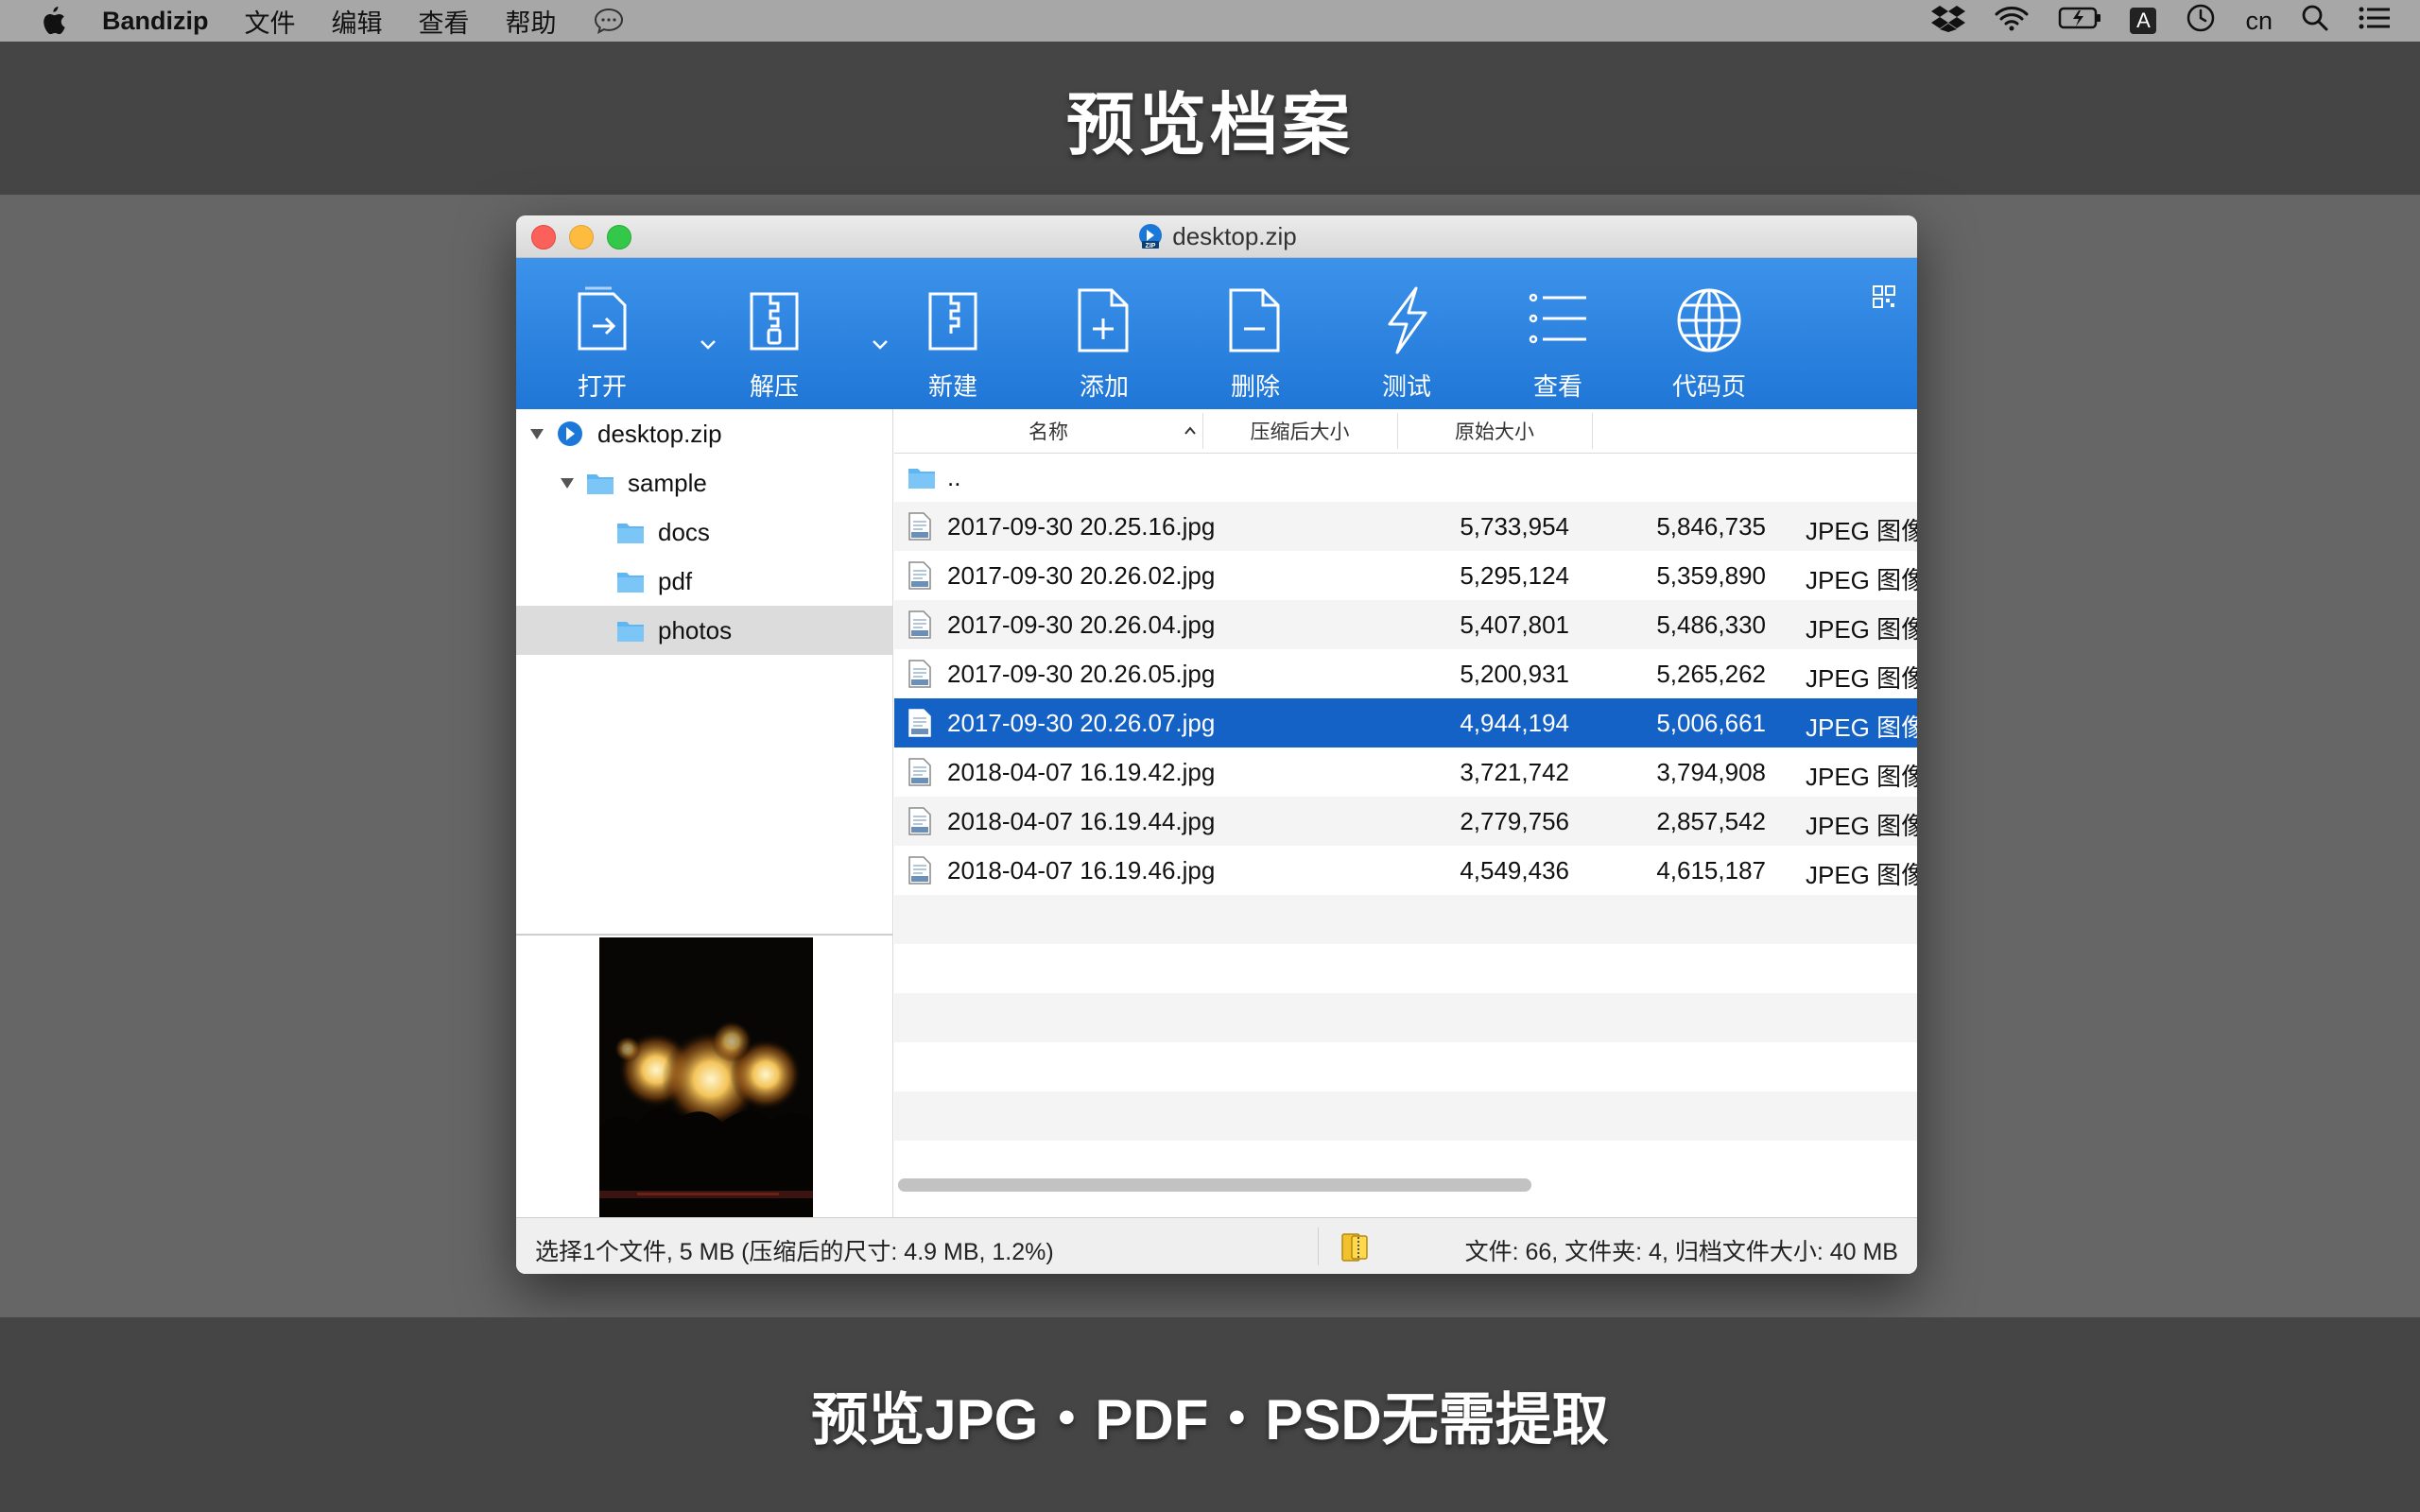 The height and width of the screenshot is (1512, 2420). Describe the element at coordinates (1514, 870) in the screenshot. I see `compressed-size: 4,549,436` at that location.